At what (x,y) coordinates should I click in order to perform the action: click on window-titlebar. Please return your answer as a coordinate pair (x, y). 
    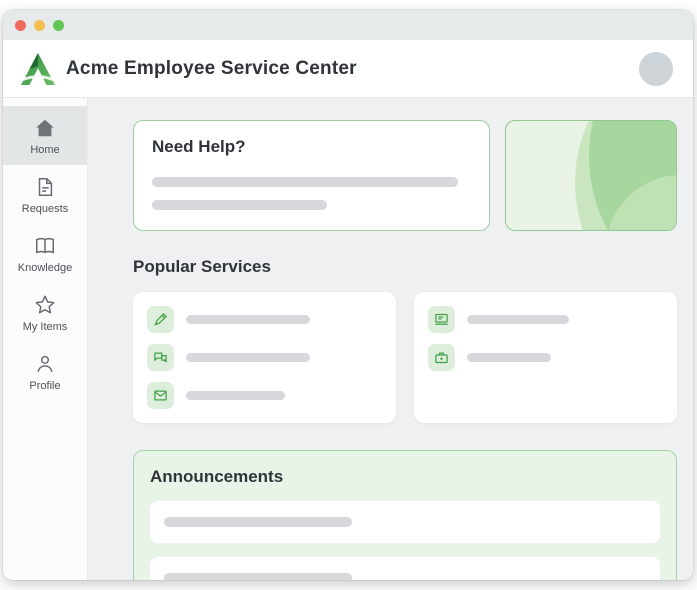
    Looking at the image, I should click on (348, 25).